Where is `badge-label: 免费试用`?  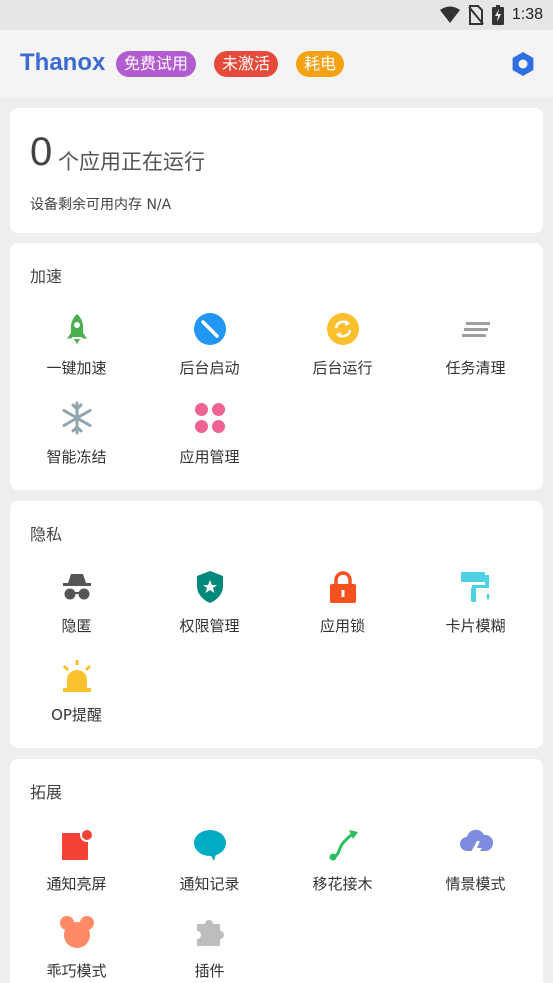 badge-label: 免费试用 is located at coordinates (156, 63).